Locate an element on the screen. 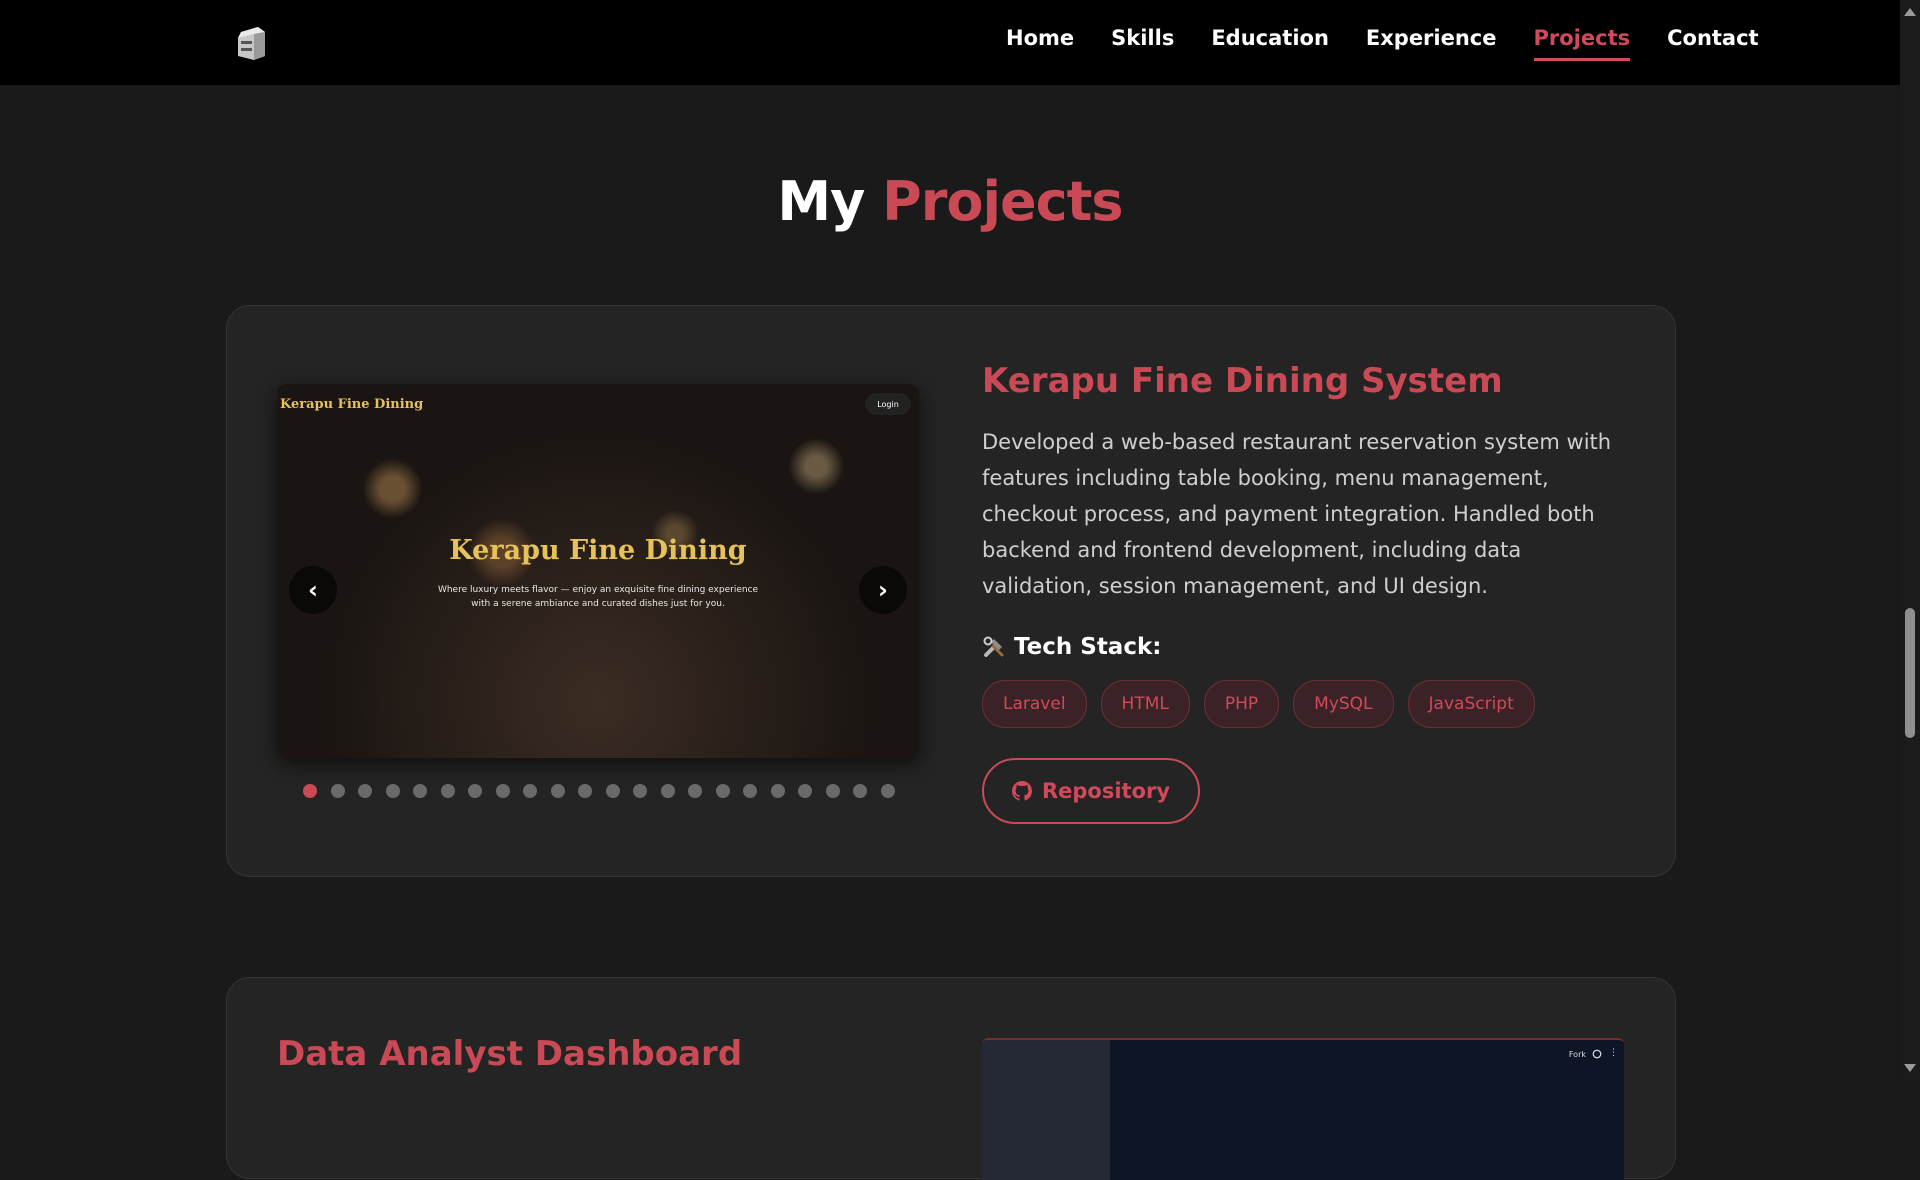  tag-html: HTML is located at coordinates (1145, 704).